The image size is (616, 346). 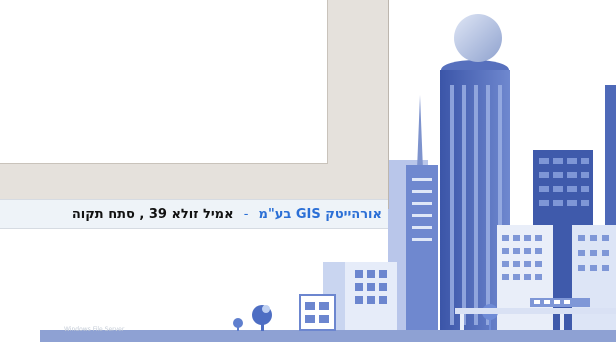 I want to click on footer-watermark: Windows File Server, so click(x=94, y=329).